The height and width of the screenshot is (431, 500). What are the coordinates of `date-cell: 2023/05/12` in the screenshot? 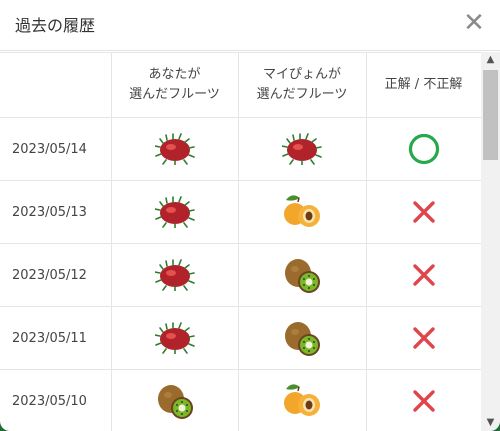 It's located at (56, 275).